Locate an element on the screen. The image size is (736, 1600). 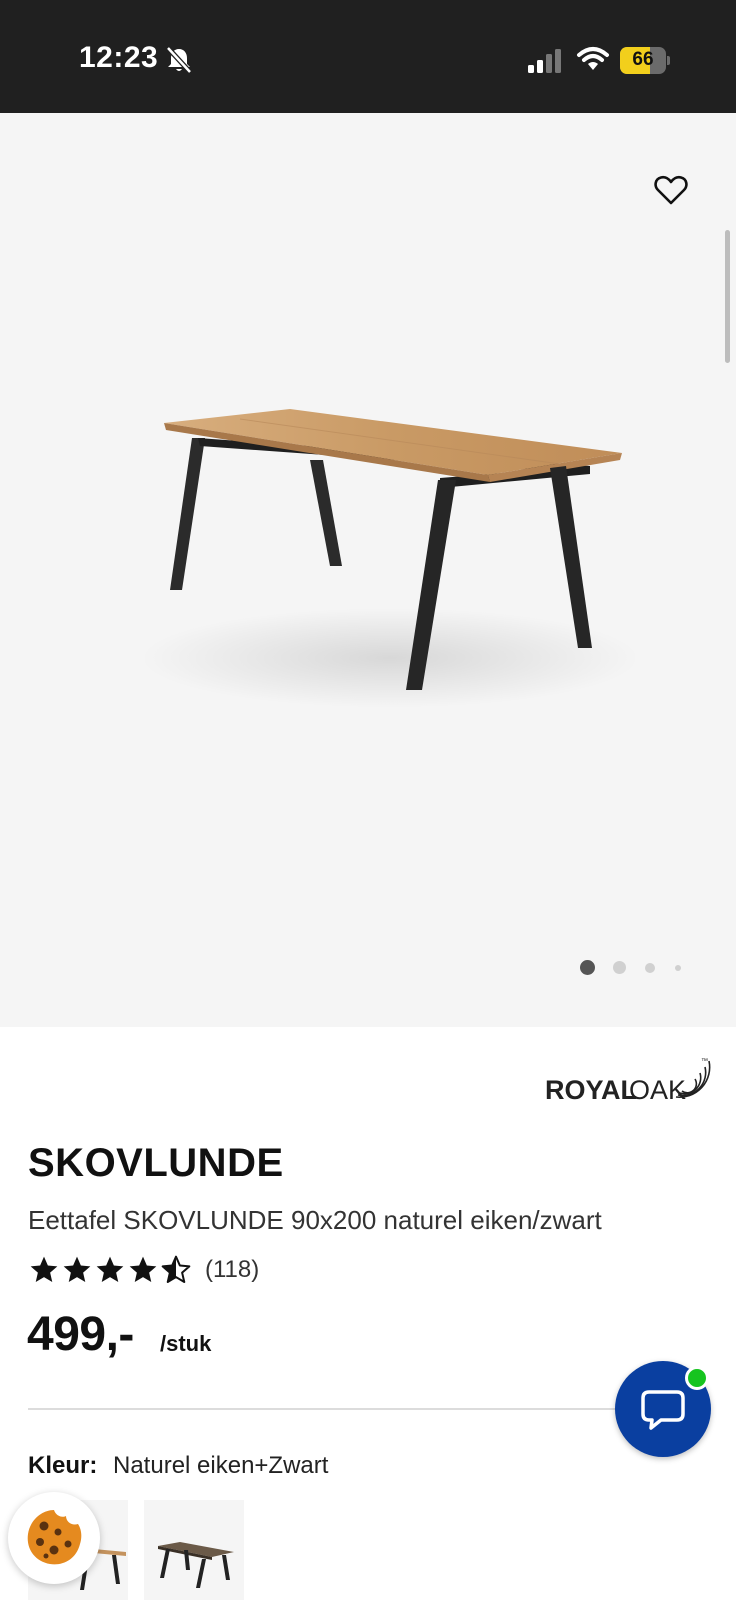
review-count: (118) is located at coordinates (232, 1270).